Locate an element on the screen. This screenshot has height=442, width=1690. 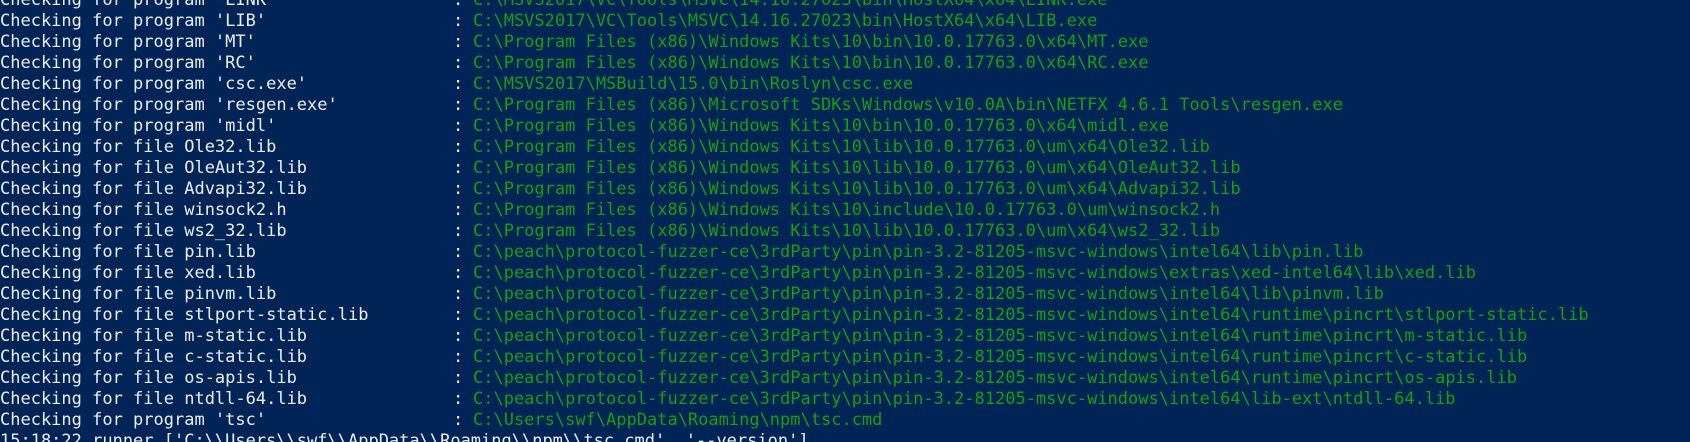
check-label: Checking for file stlport-static.lib is located at coordinates (184, 315).